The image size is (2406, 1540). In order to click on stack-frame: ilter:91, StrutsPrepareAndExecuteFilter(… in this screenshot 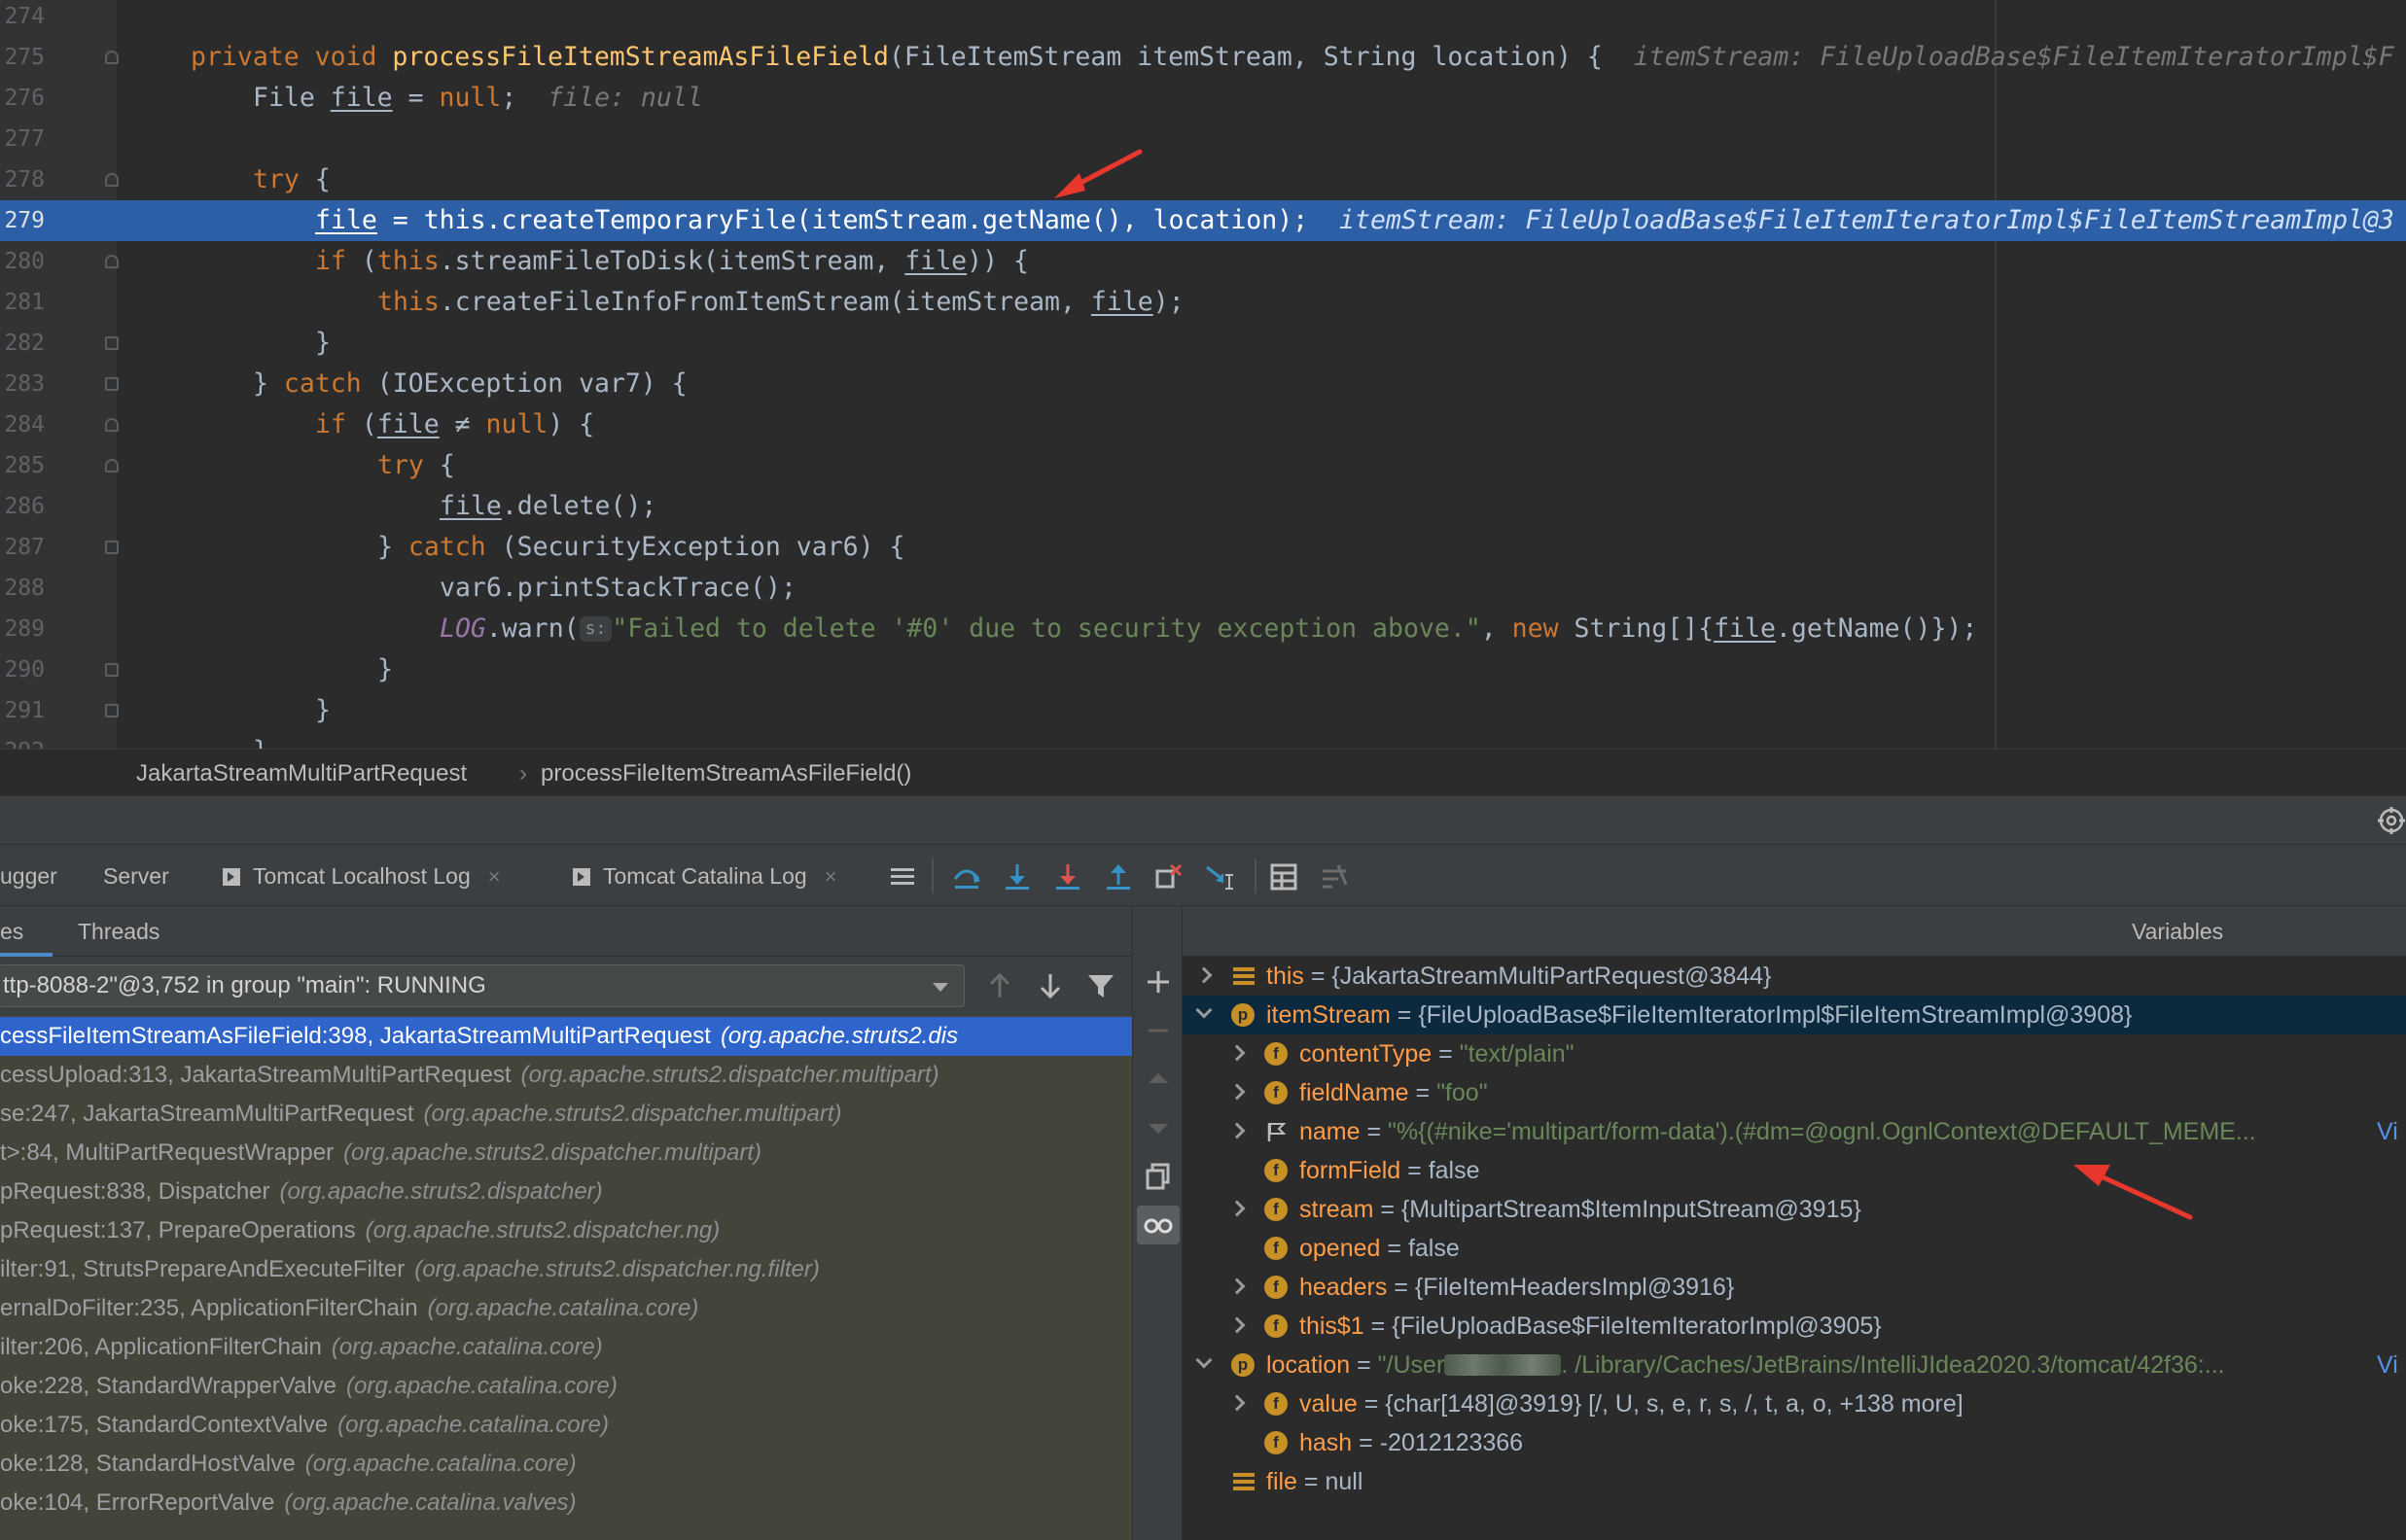, I will do `click(566, 1269)`.